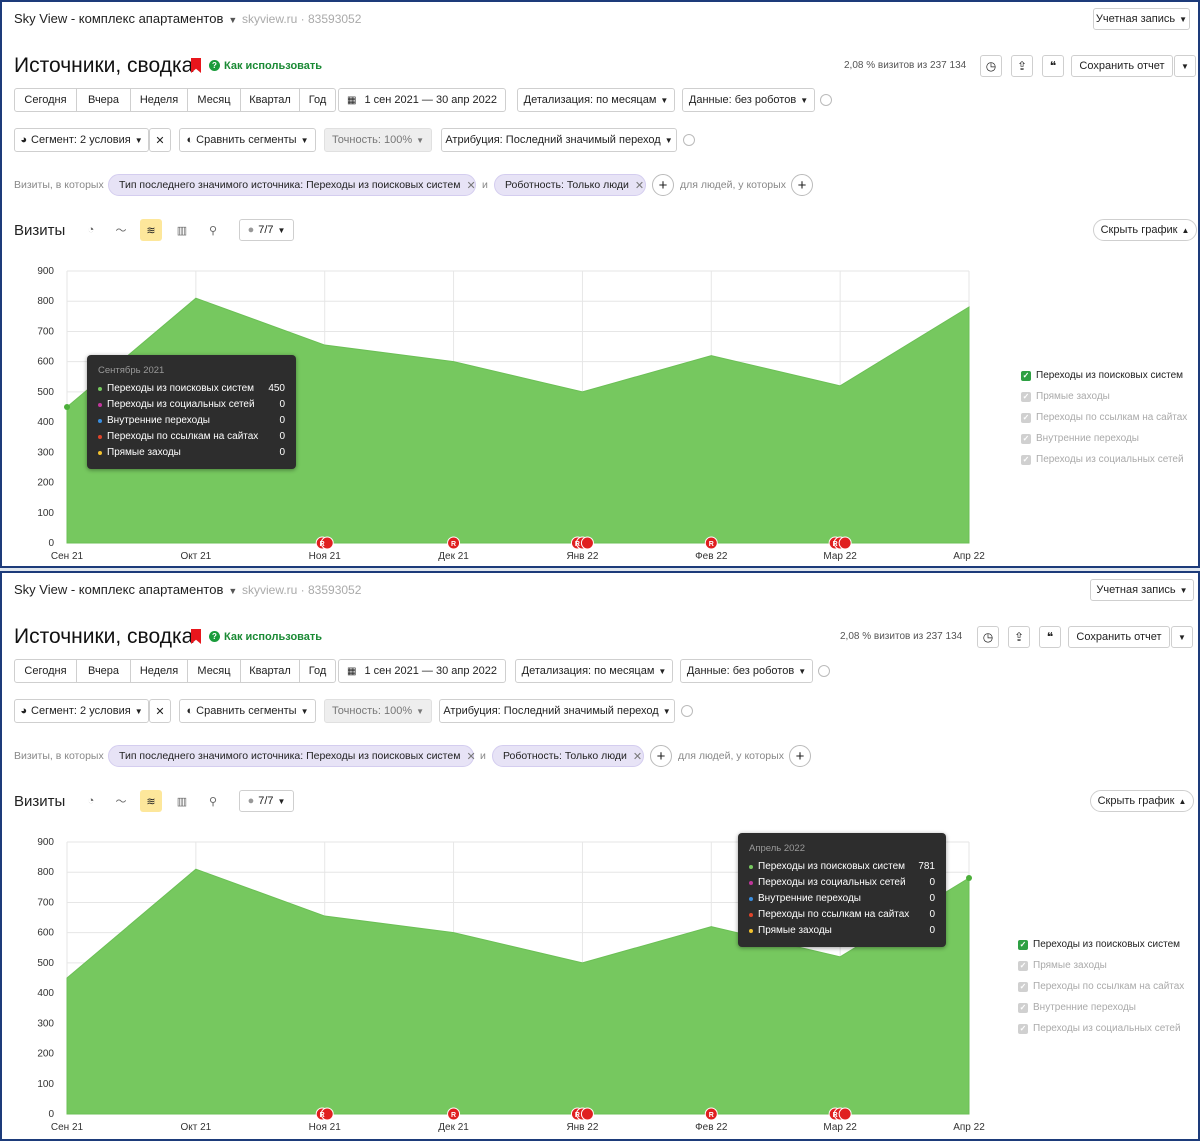 This screenshot has width=1200, height=1141. I want to click on tooltip-value: 0, so click(932, 930).